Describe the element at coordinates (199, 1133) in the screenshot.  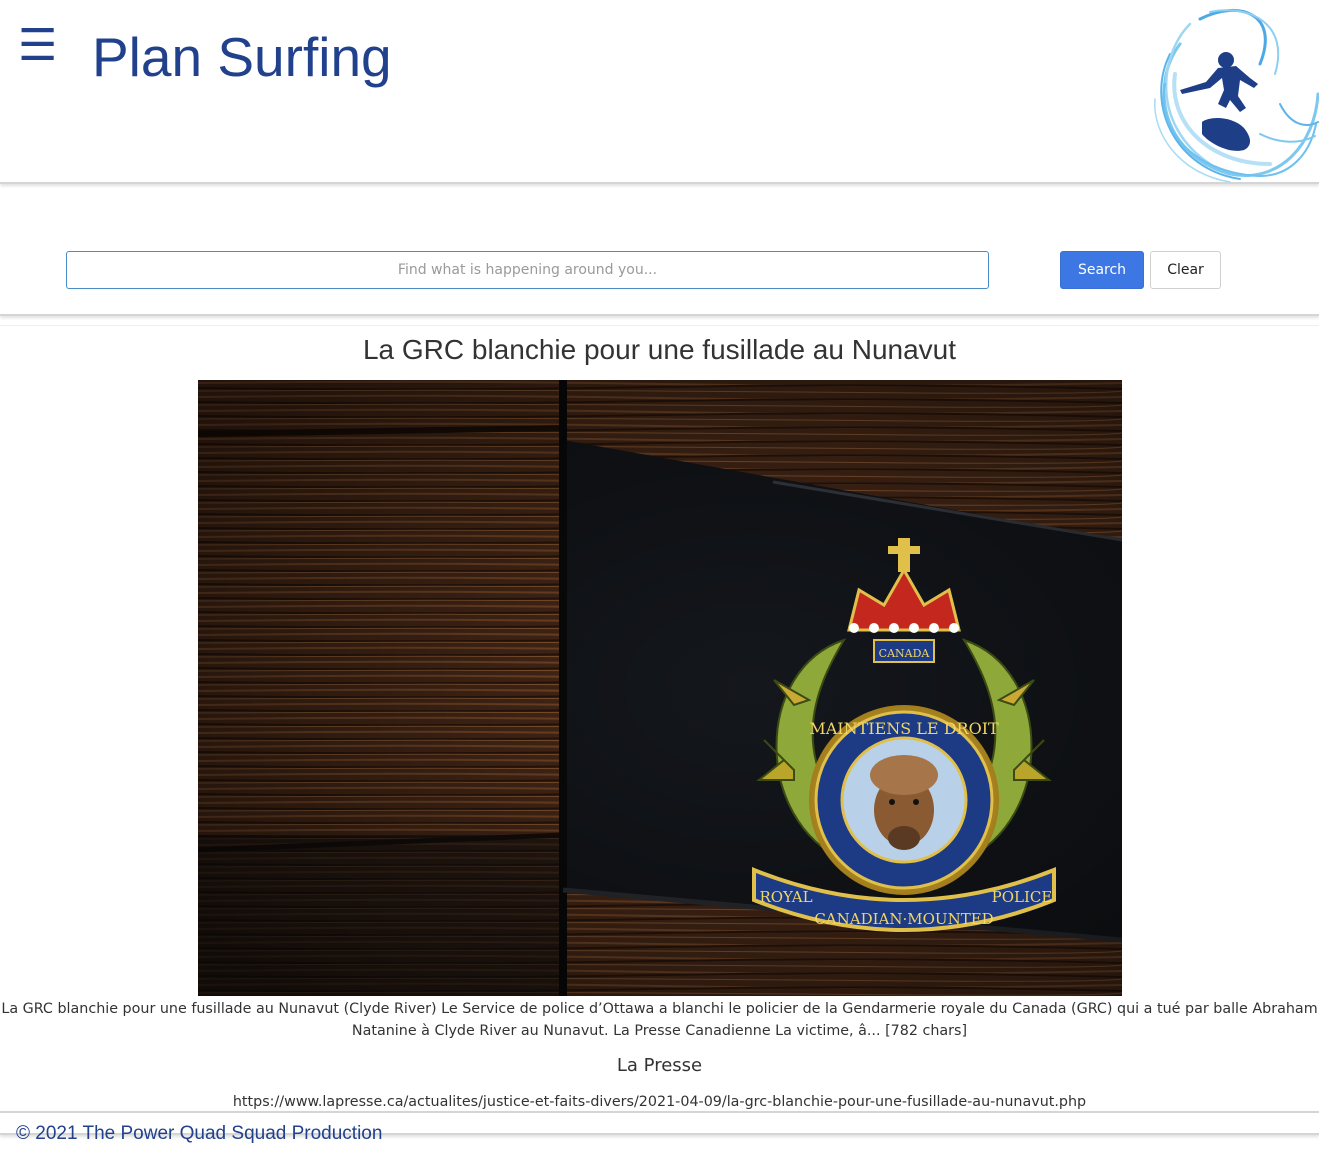
I see `footer-copyright: © 2021 The Power Quad Squad Production` at that location.